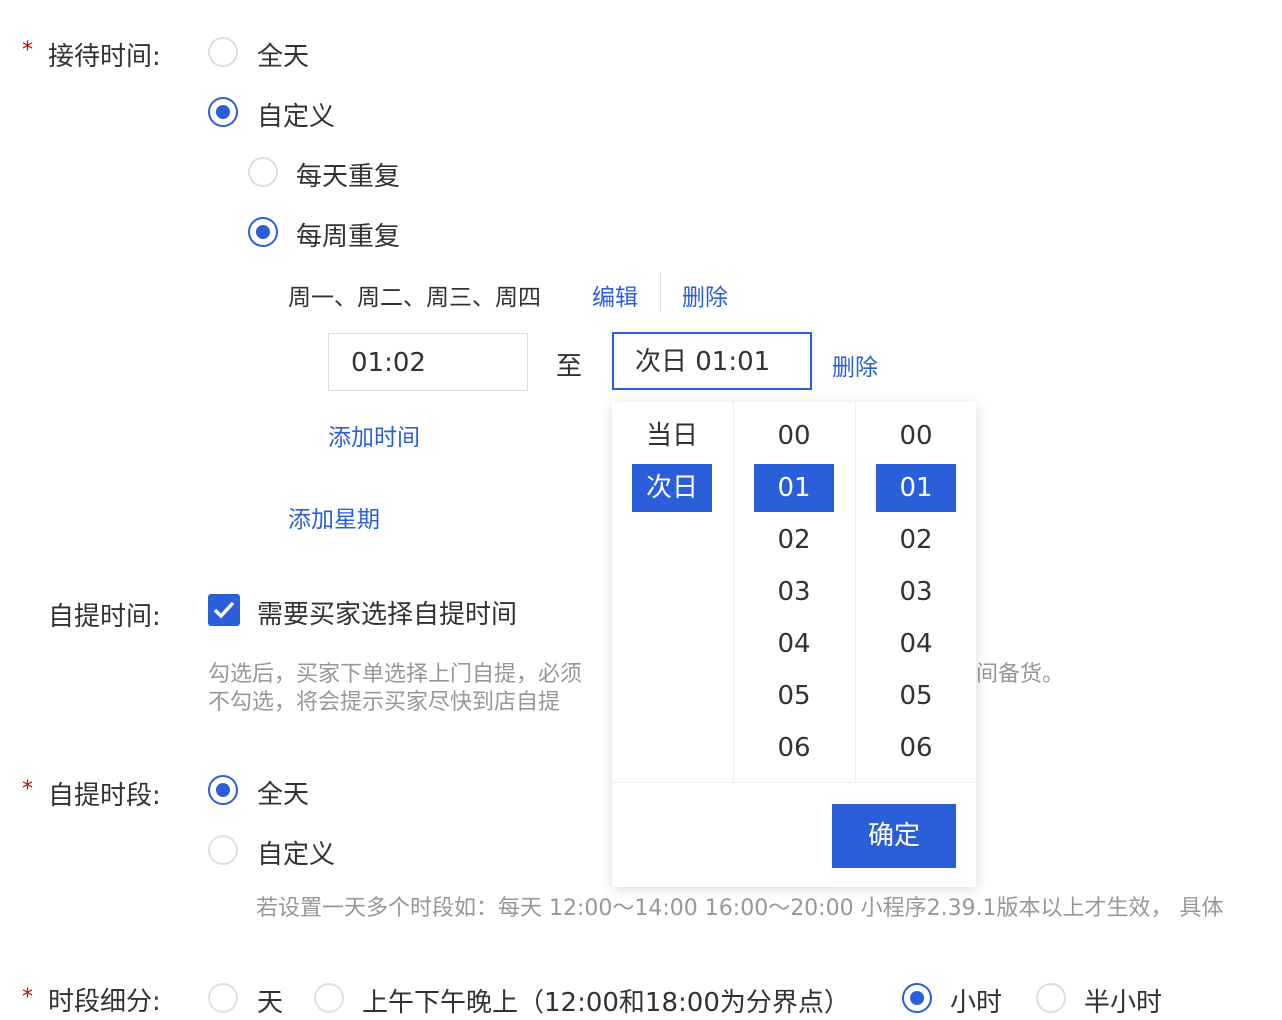 The height and width of the screenshot is (1020, 1282). What do you see at coordinates (387, 615) in the screenshot?
I see `pickup-time-checkbox-label: 需要买家选择自提时间` at bounding box center [387, 615].